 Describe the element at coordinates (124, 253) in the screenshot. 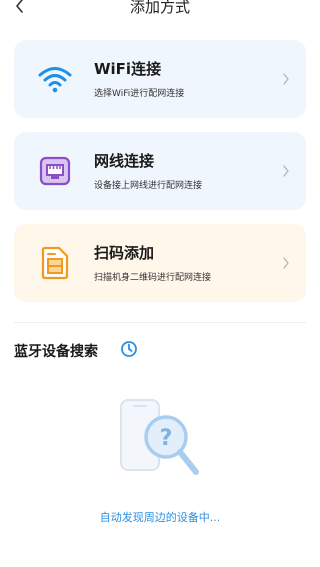

I see `qr-scan-label: 扫码添加` at that location.